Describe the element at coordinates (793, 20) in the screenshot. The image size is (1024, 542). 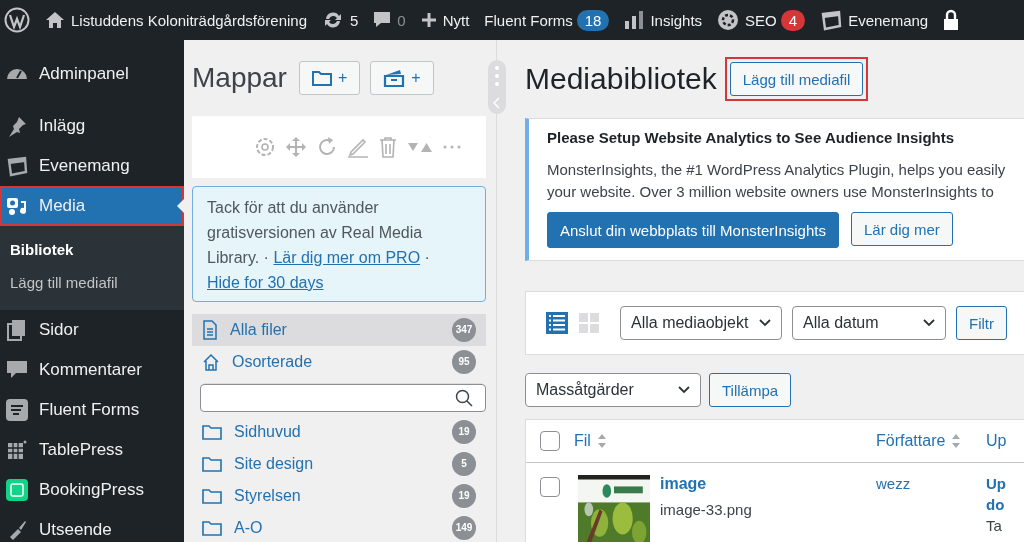
I see `count-badge: 4` at that location.